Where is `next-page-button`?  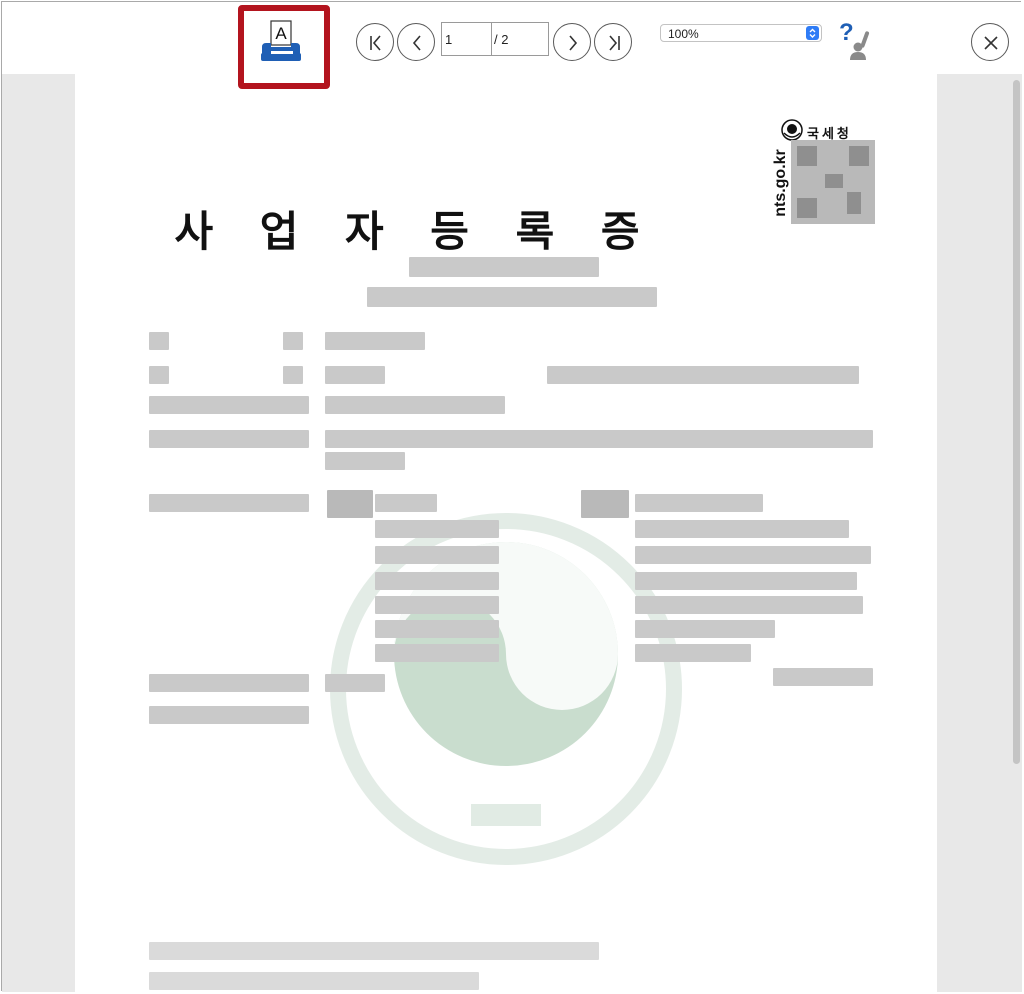 next-page-button is located at coordinates (572, 42).